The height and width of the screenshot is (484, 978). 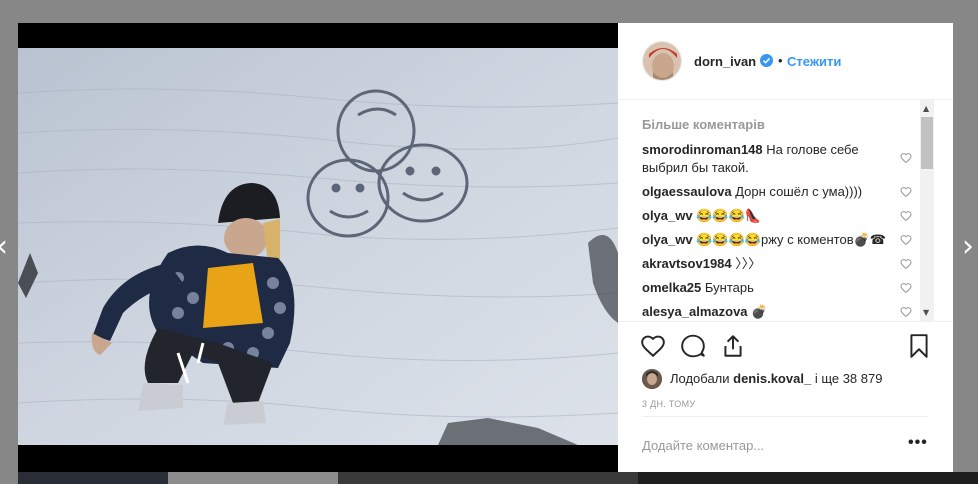 What do you see at coordinates (785, 346) in the screenshot?
I see `post-actions-bar` at bounding box center [785, 346].